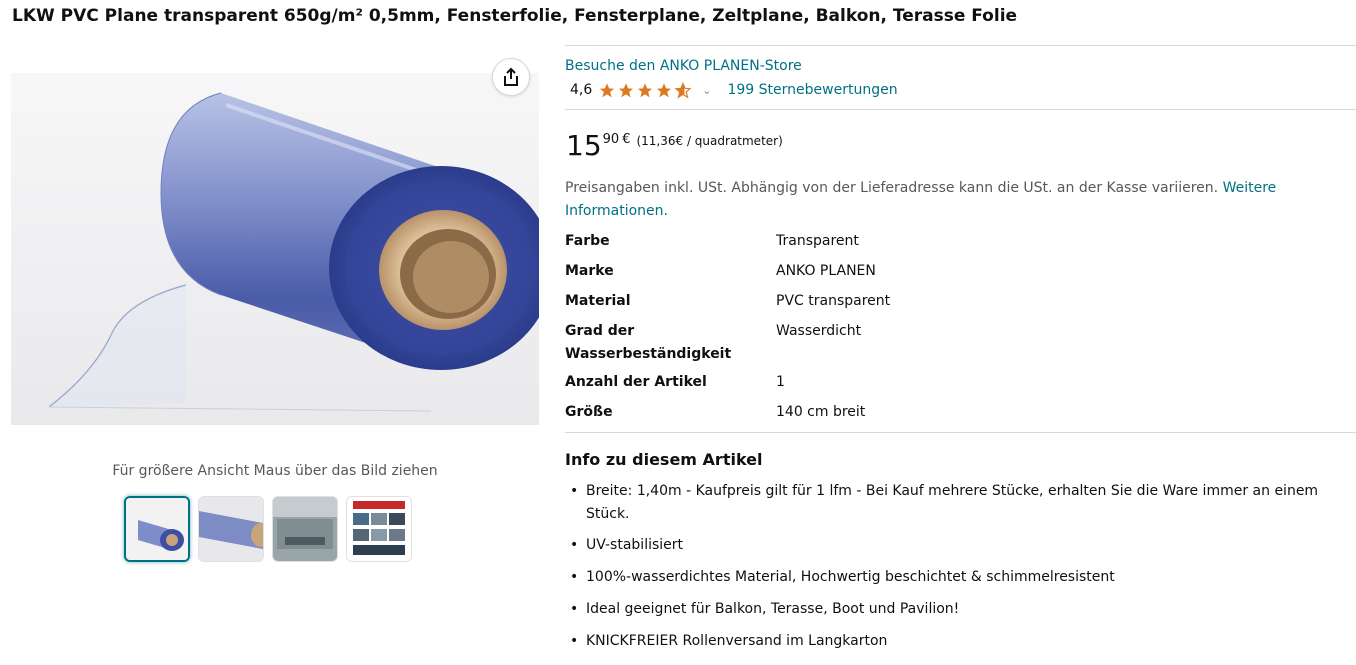  Describe the element at coordinates (664, 459) in the screenshot. I see `about-title: Info zu diesem Artikel` at that location.